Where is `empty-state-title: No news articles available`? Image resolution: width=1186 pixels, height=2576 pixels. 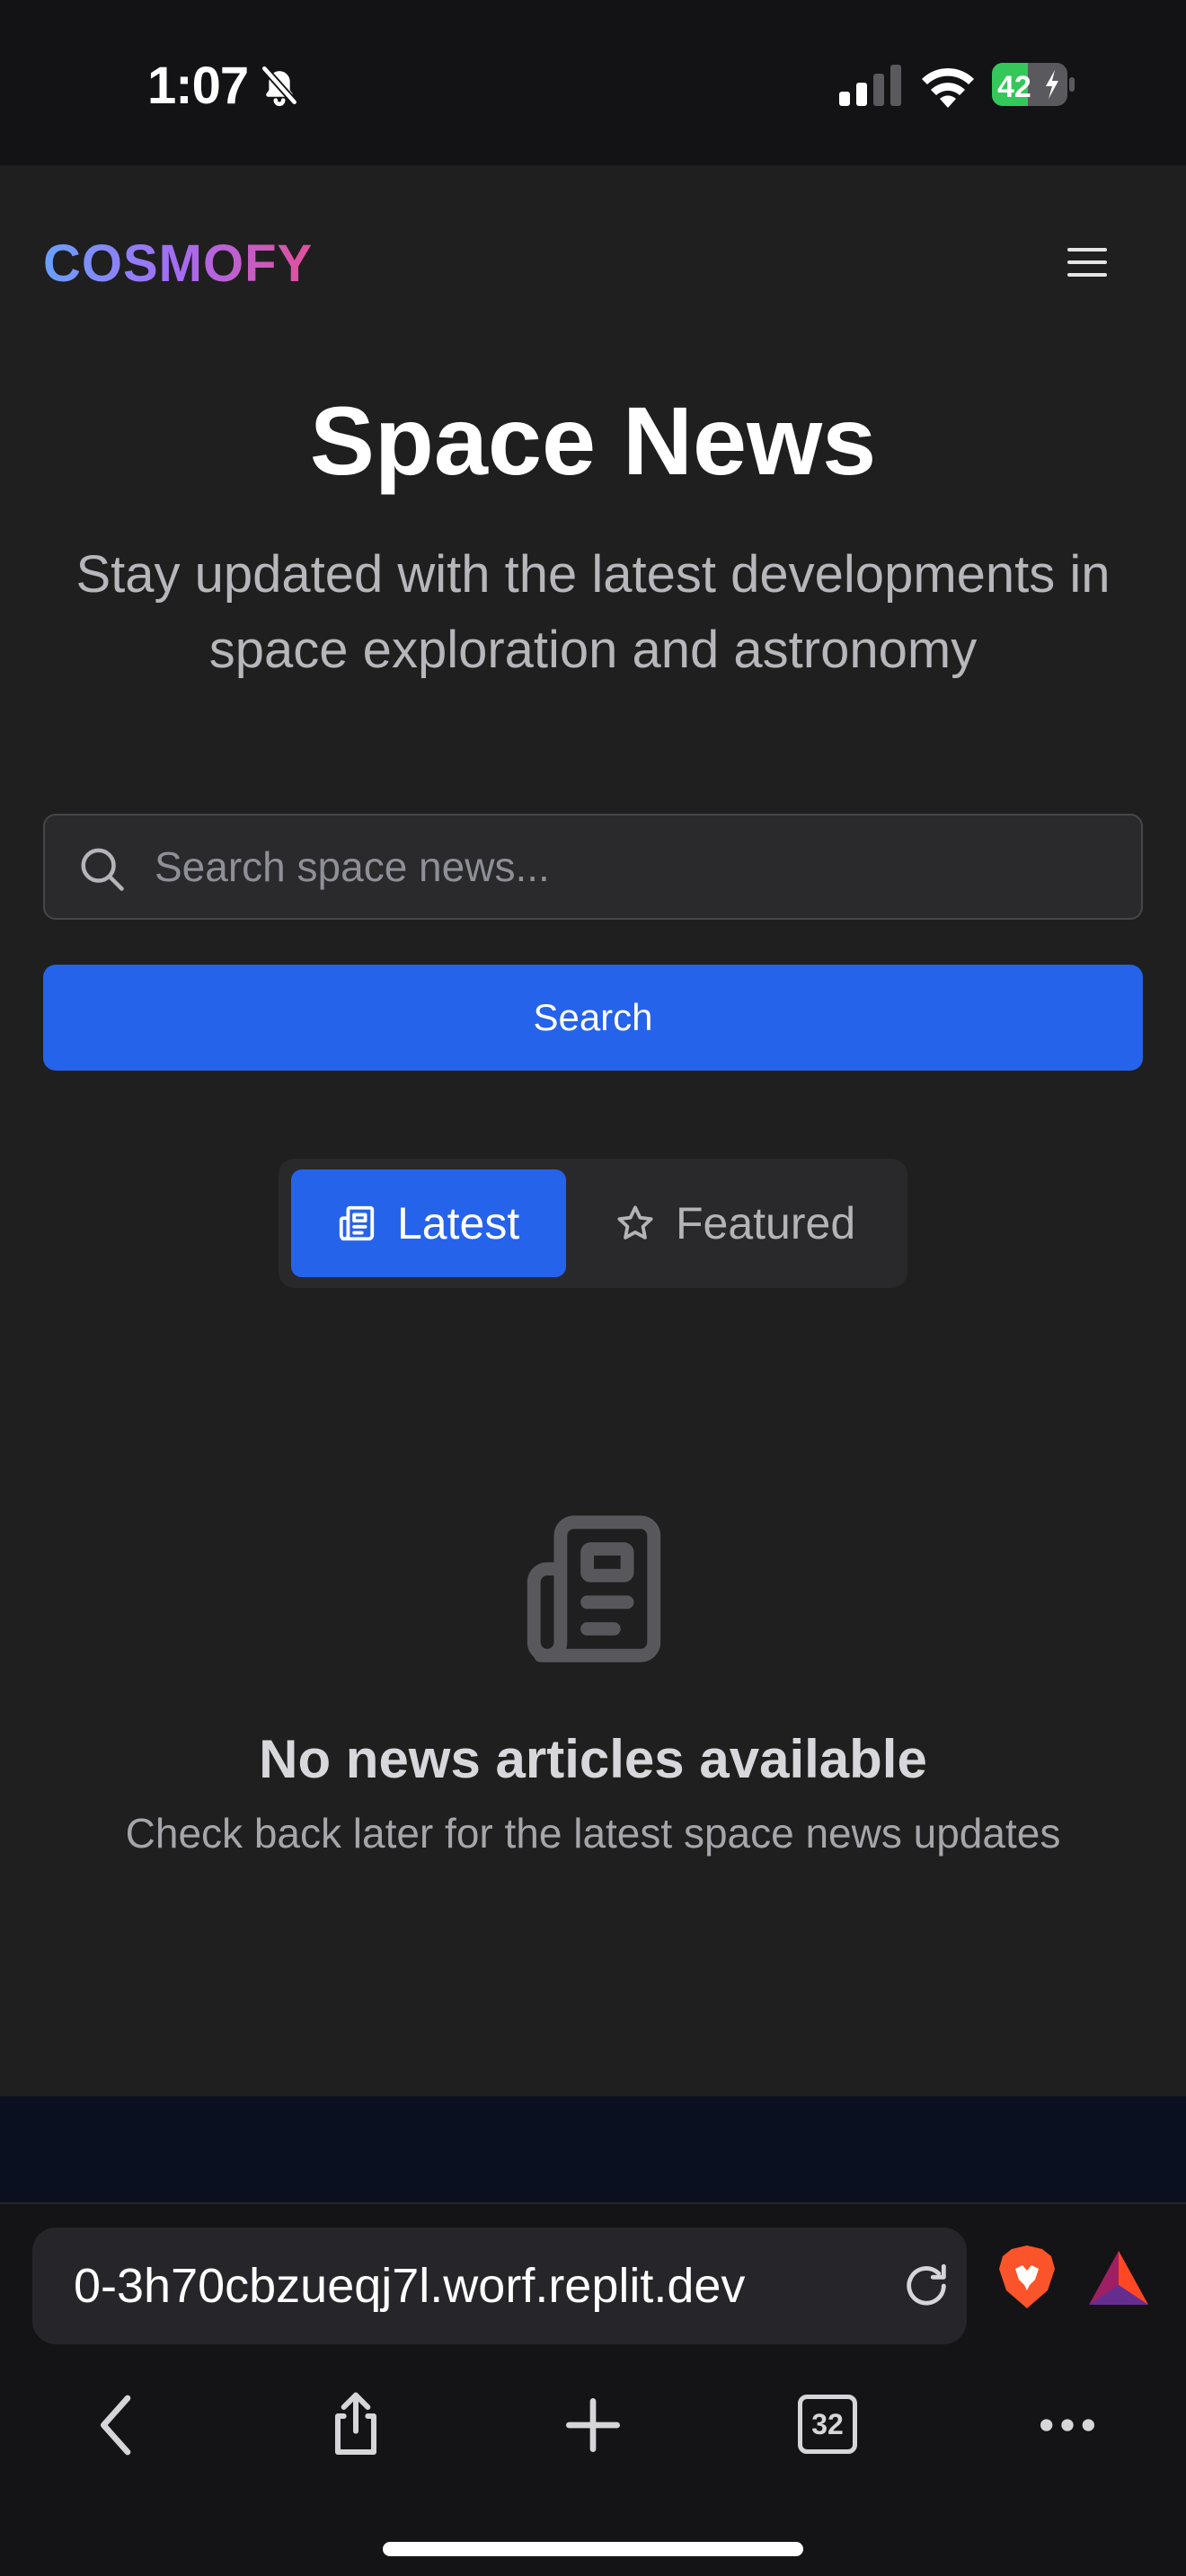
empty-state-title: No news articles available is located at coordinates (593, 1759).